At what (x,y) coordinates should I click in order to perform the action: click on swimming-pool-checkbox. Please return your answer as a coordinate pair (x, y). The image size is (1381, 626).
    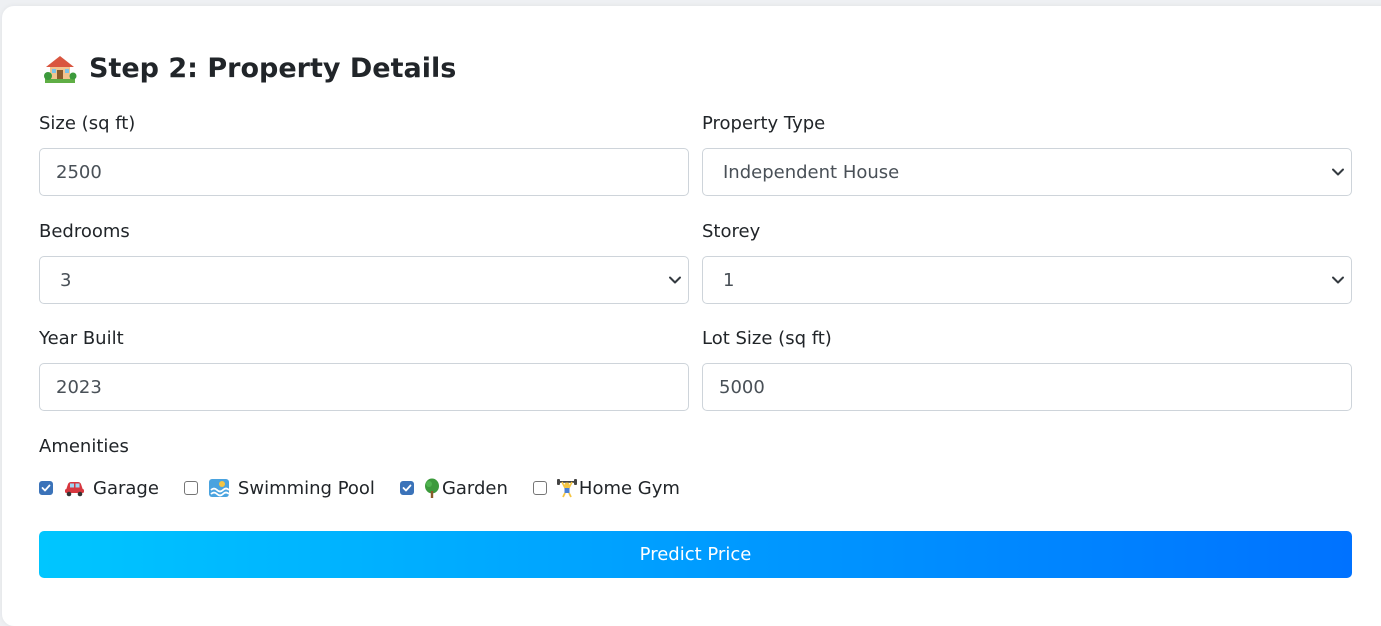
    Looking at the image, I should click on (190, 488).